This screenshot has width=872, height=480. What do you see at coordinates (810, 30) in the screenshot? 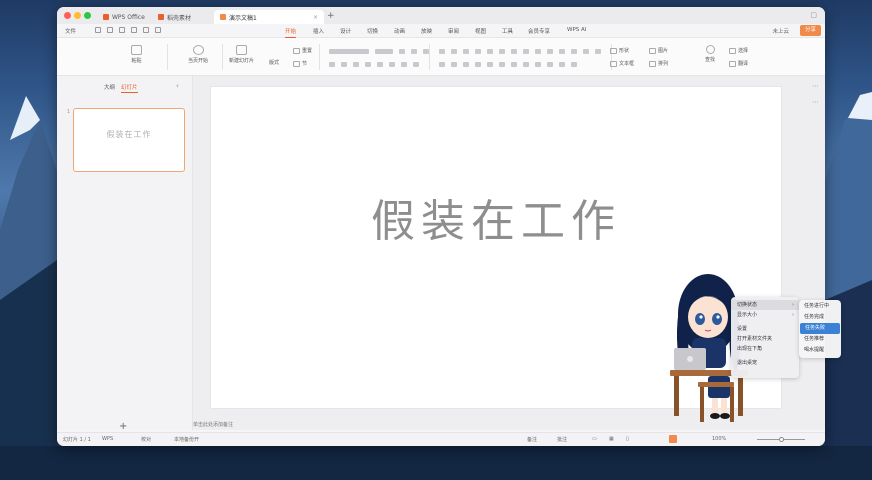
I see `share-button: 分享` at bounding box center [810, 30].